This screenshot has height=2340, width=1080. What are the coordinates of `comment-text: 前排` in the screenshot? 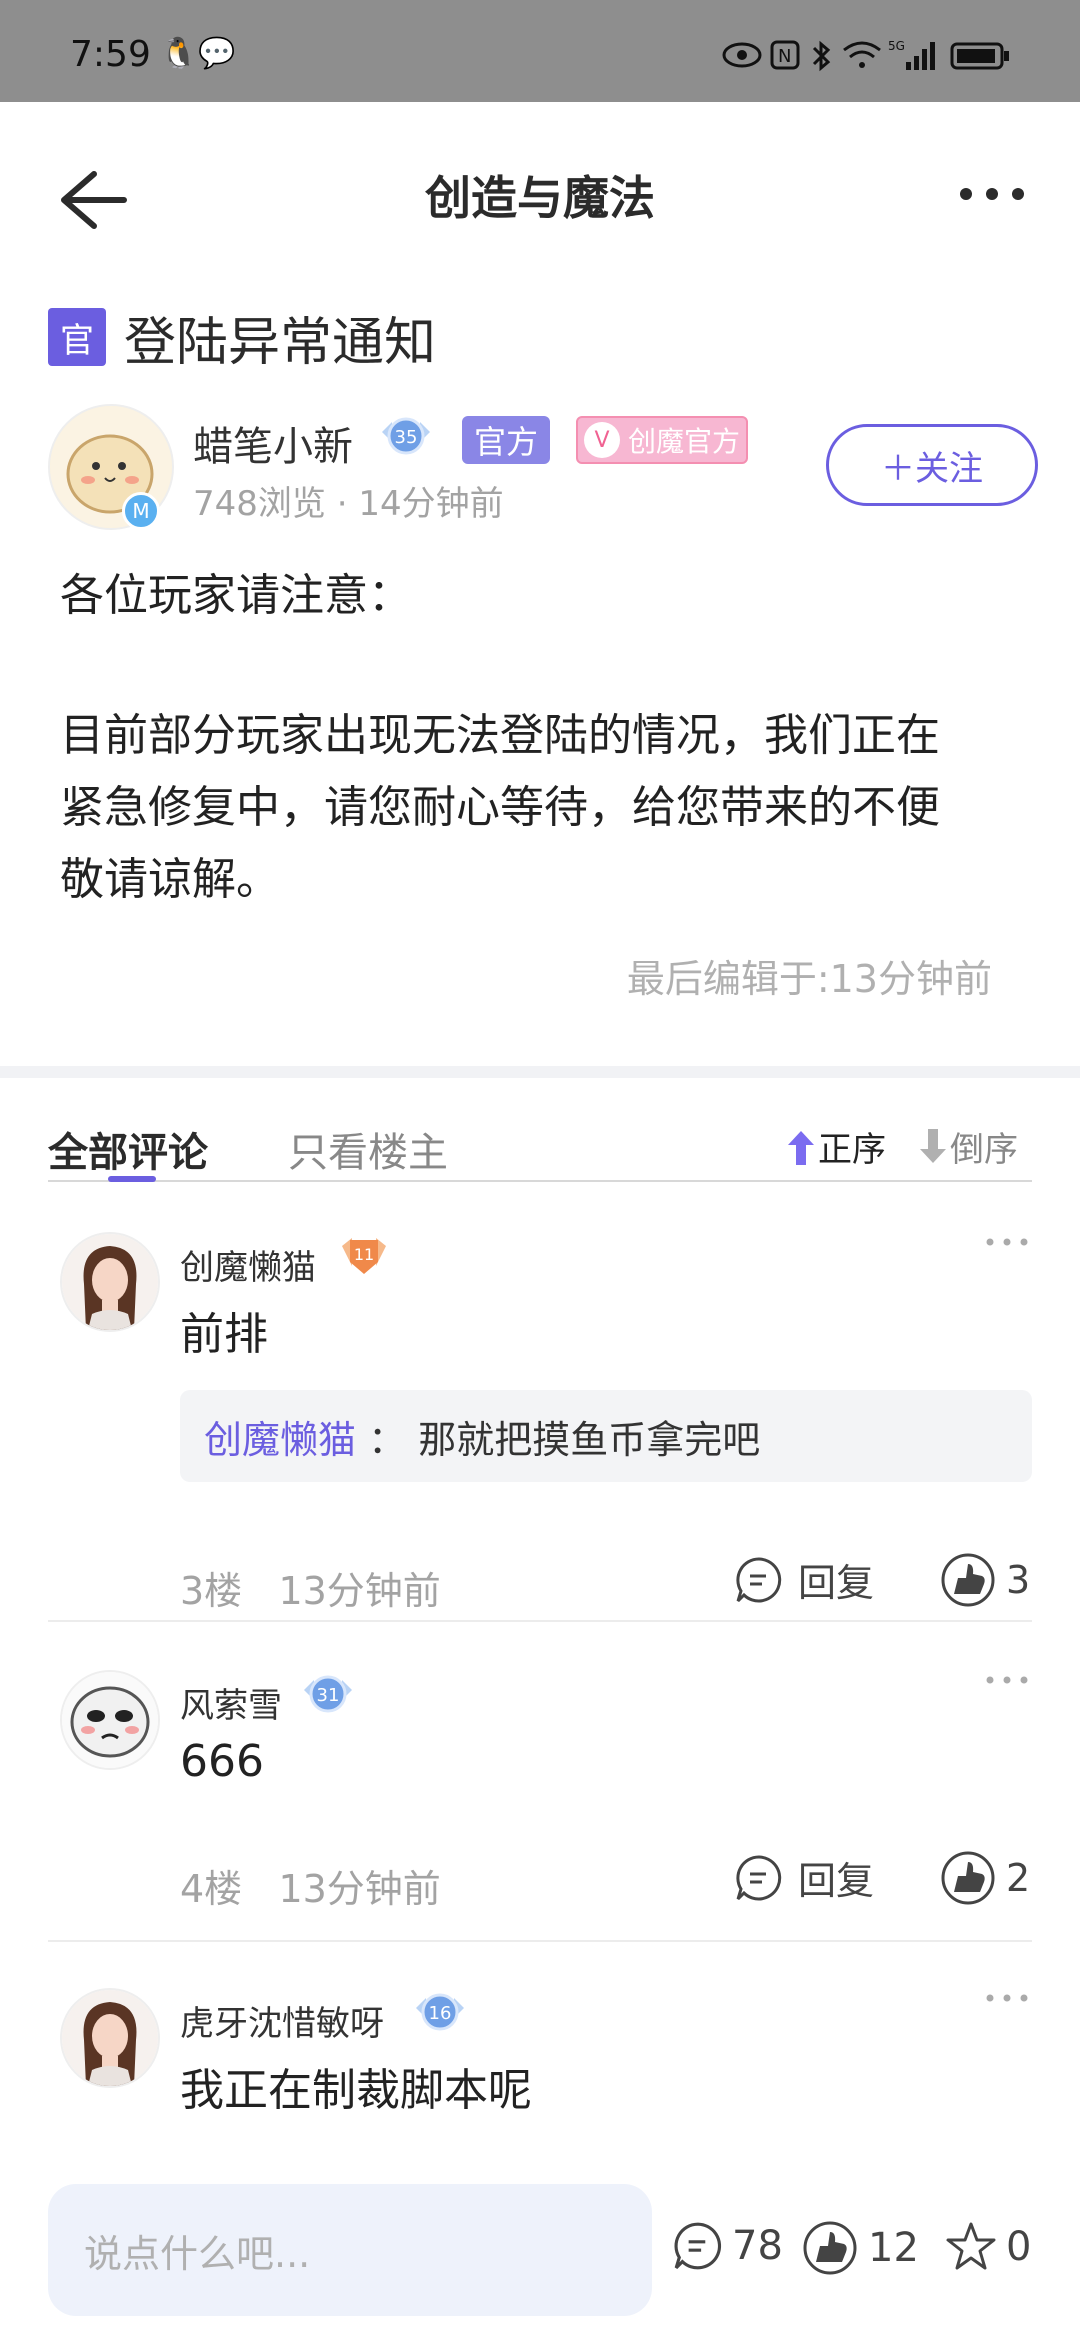 It's located at (224, 1334).